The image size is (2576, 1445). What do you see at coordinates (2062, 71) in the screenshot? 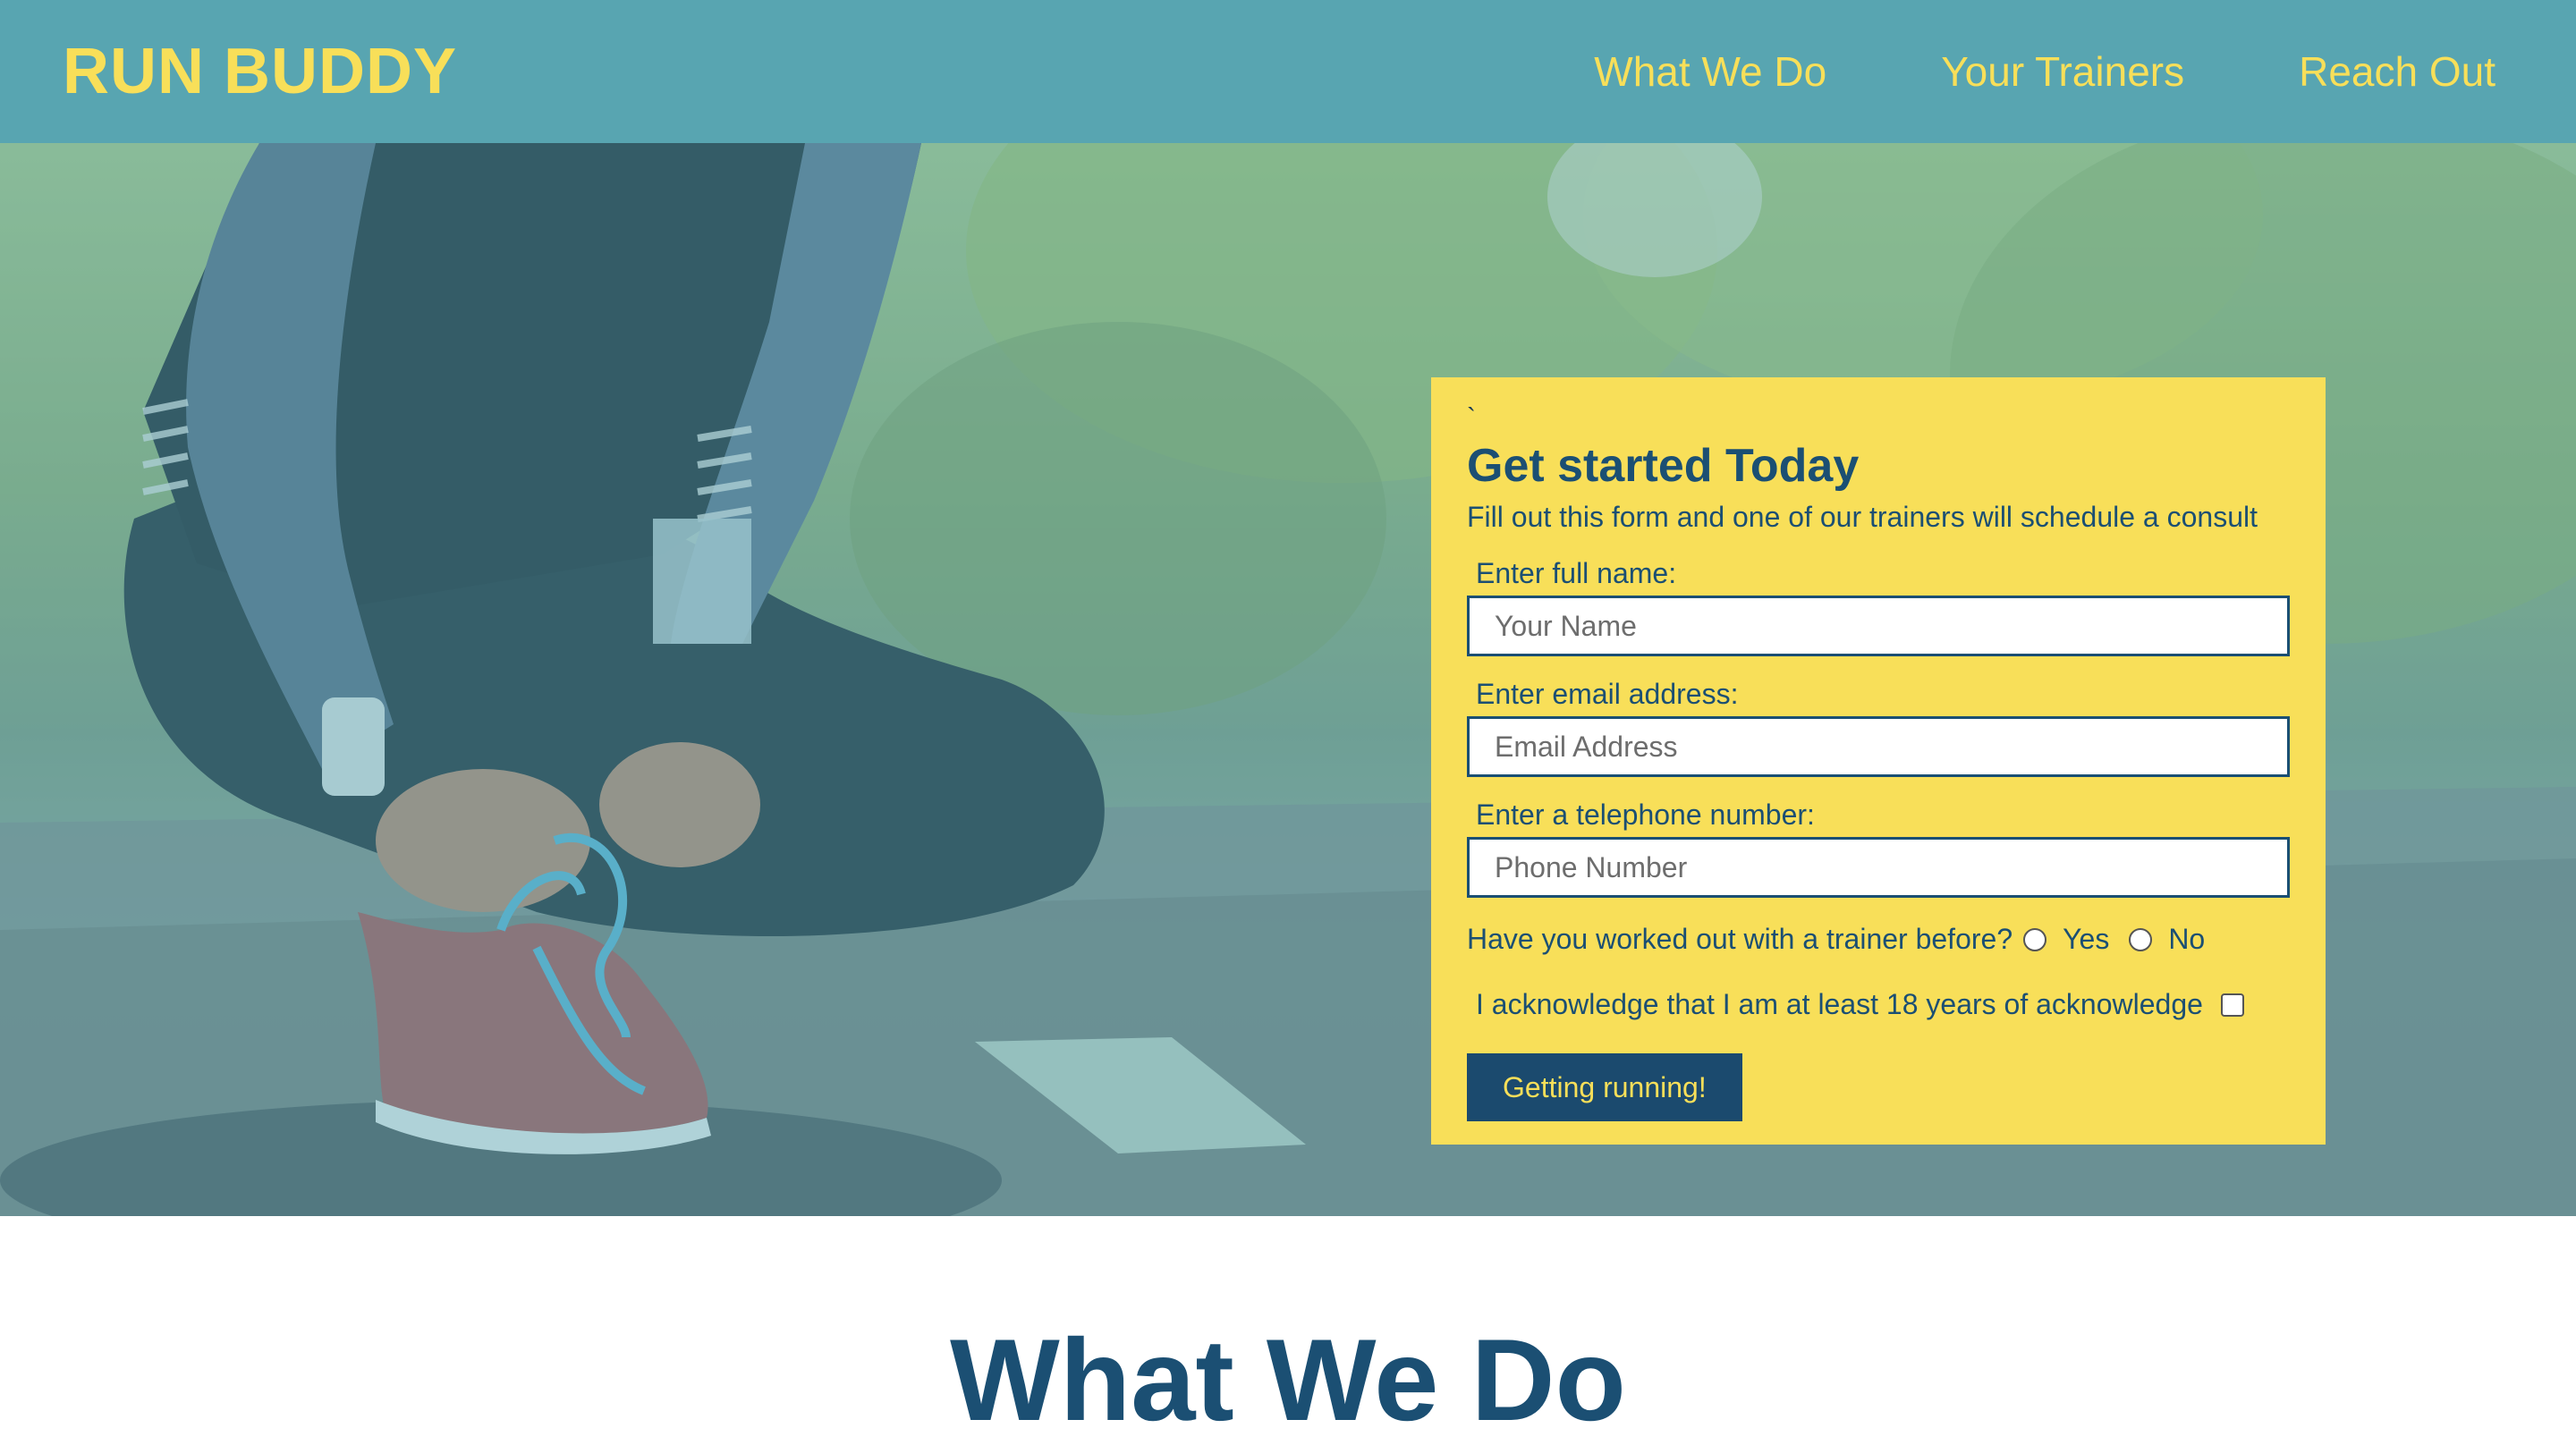
I see `nav-link-your-trainers: Your Trainers` at bounding box center [2062, 71].